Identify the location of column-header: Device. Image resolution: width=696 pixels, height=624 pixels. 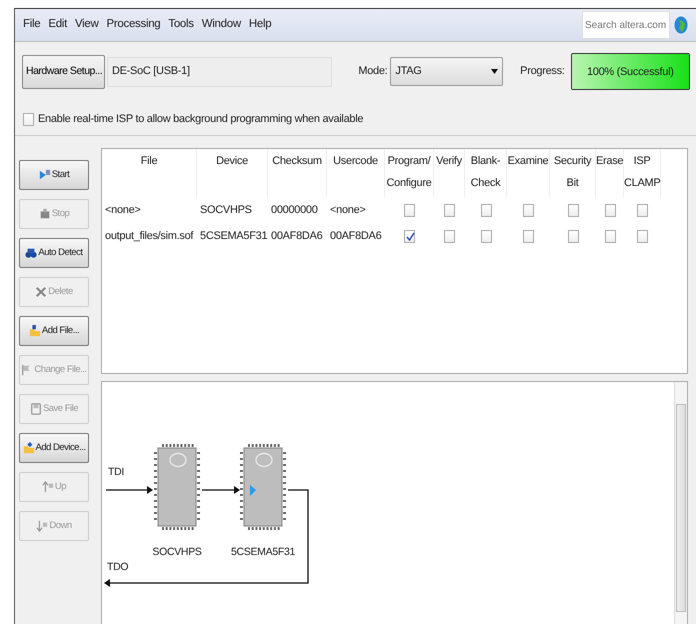
(232, 173).